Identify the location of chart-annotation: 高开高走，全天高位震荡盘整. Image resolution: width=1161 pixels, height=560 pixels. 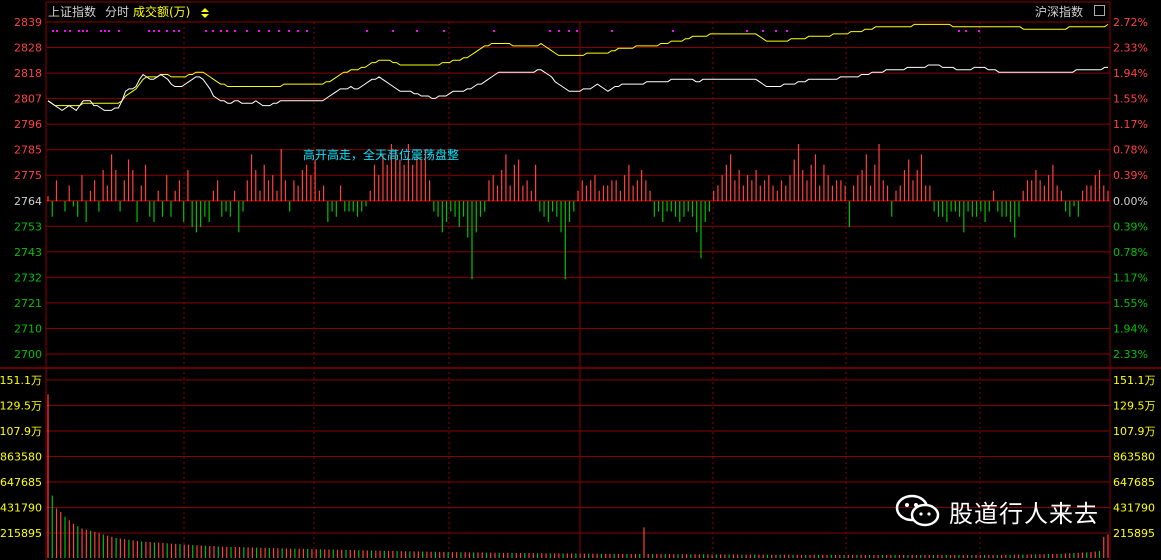
(381, 154).